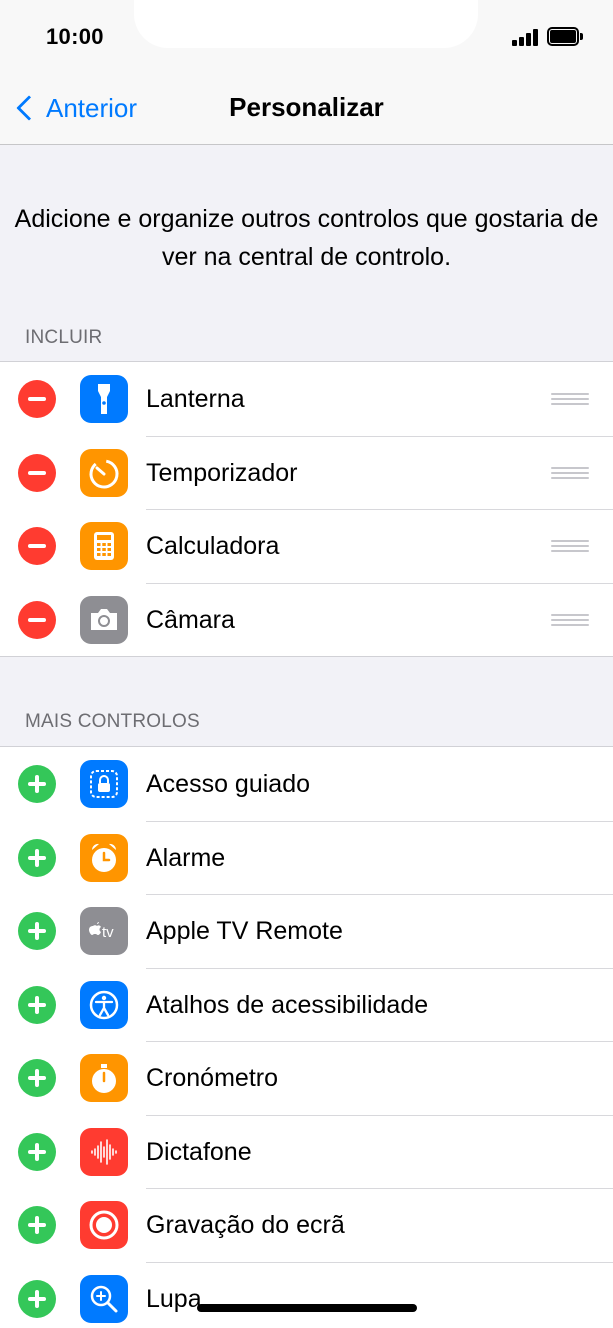 This screenshot has height=1328, width=613. What do you see at coordinates (190, 619) in the screenshot?
I see `list-item-label: Câmara` at bounding box center [190, 619].